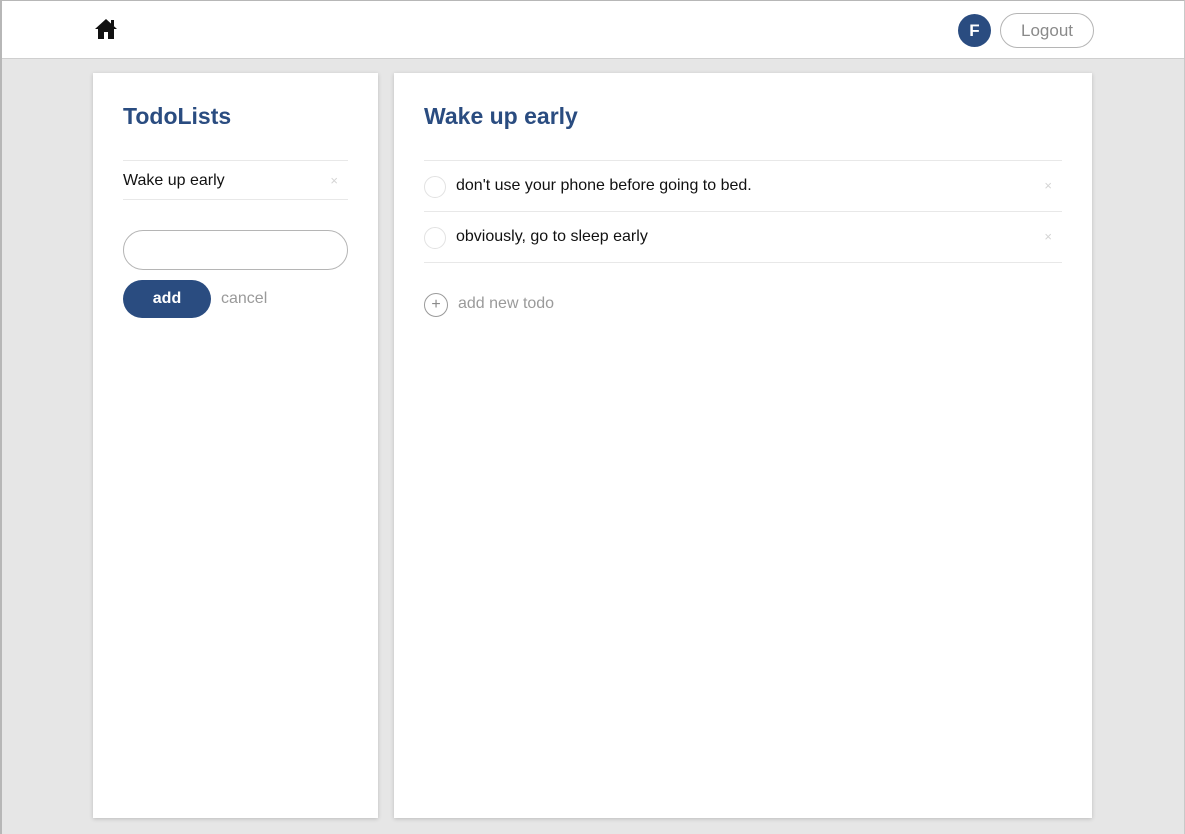  I want to click on add-todo-label: add new todo, so click(506, 303).